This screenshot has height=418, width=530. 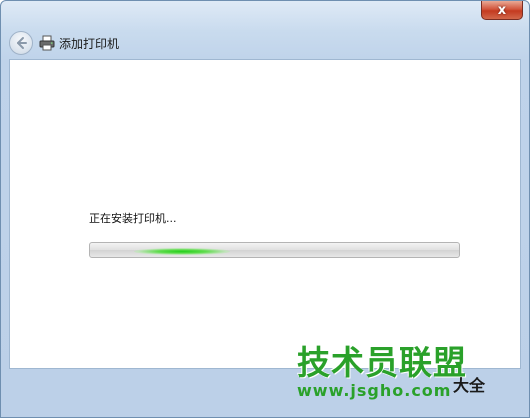 What do you see at coordinates (374, 390) in the screenshot?
I see `watermark-url: www.jsgho.com` at bounding box center [374, 390].